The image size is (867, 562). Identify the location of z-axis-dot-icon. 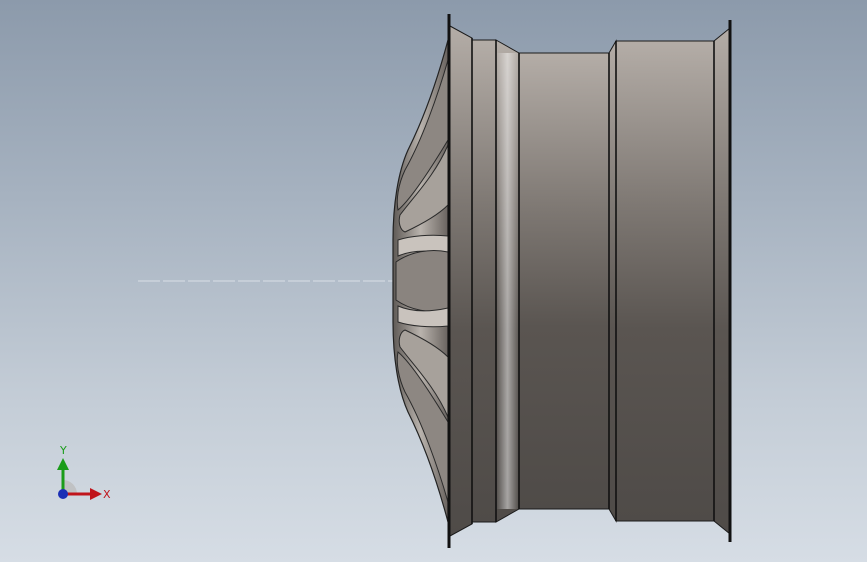
(63, 494).